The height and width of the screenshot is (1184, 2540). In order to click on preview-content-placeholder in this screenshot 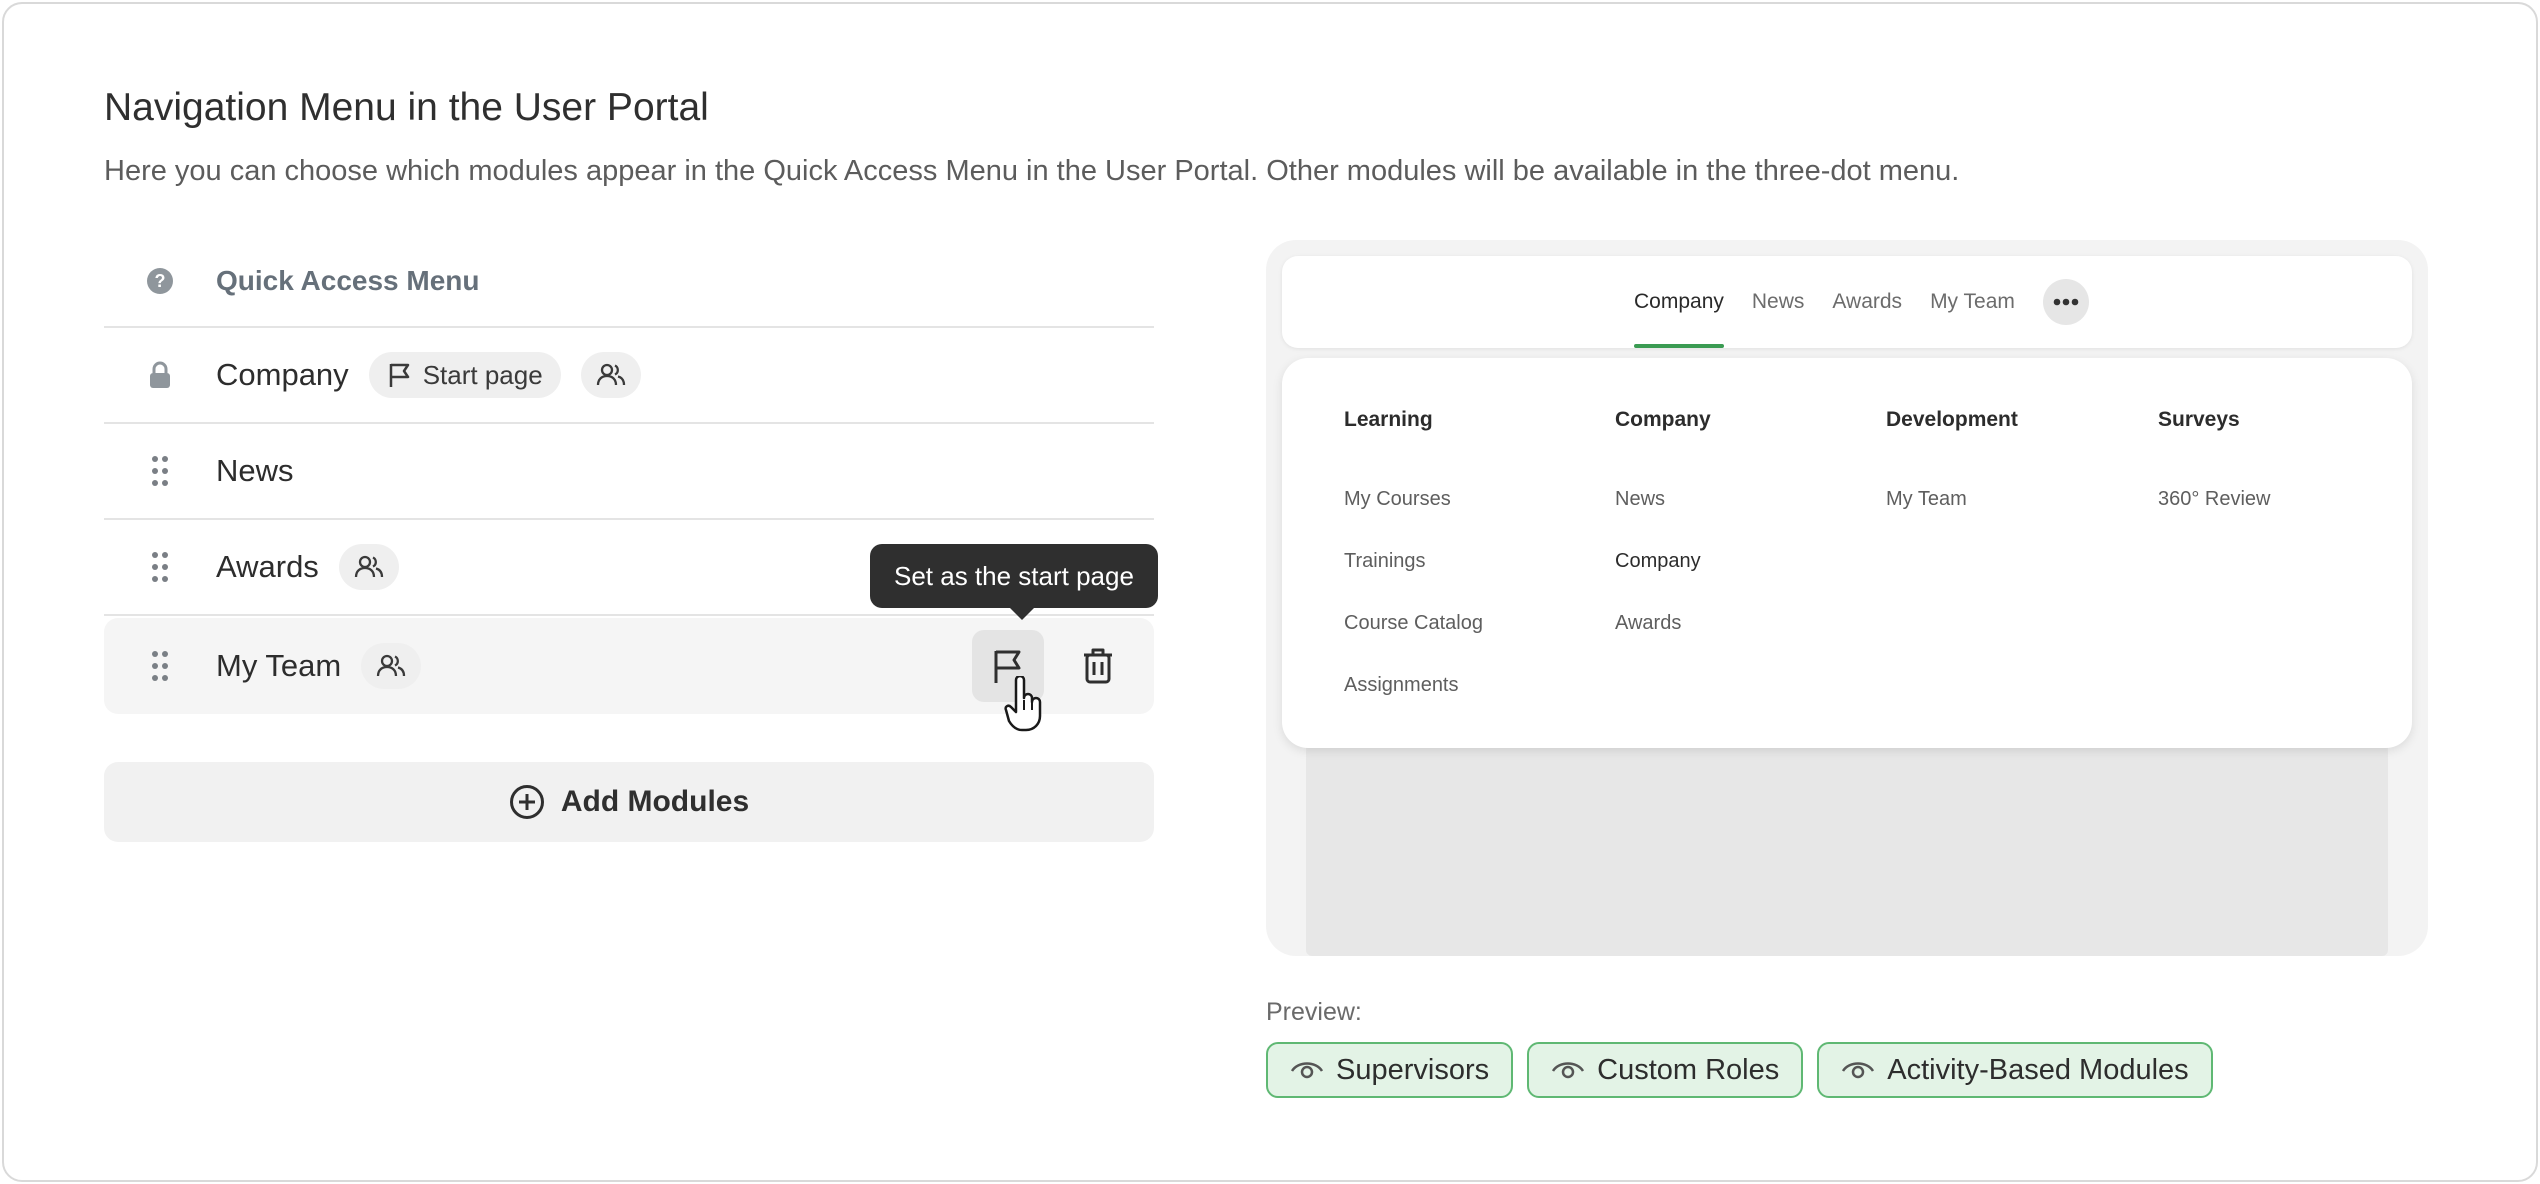, I will do `click(1847, 848)`.